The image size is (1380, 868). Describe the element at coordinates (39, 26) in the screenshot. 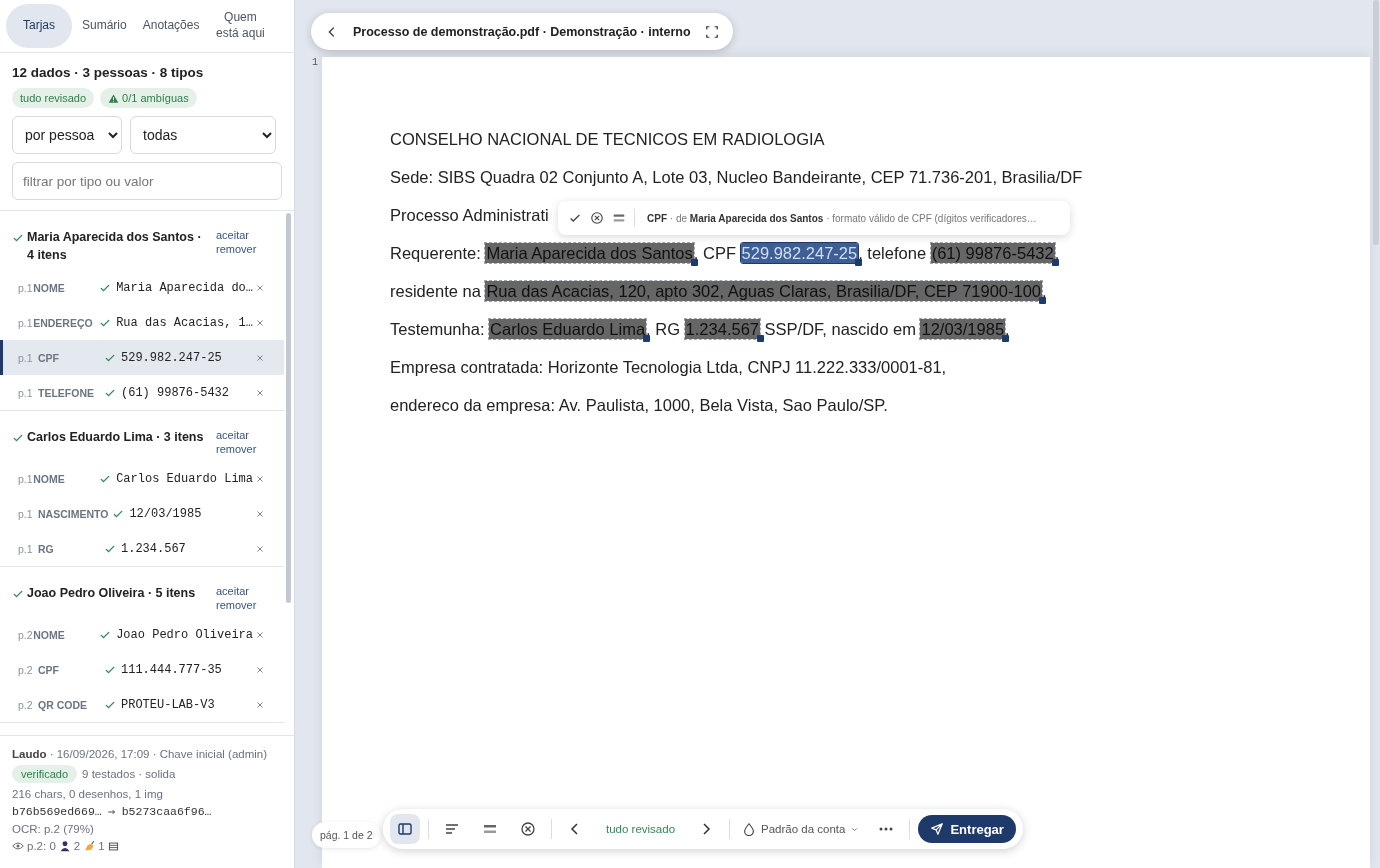

I see `sidebar-tab: Tarjas` at that location.